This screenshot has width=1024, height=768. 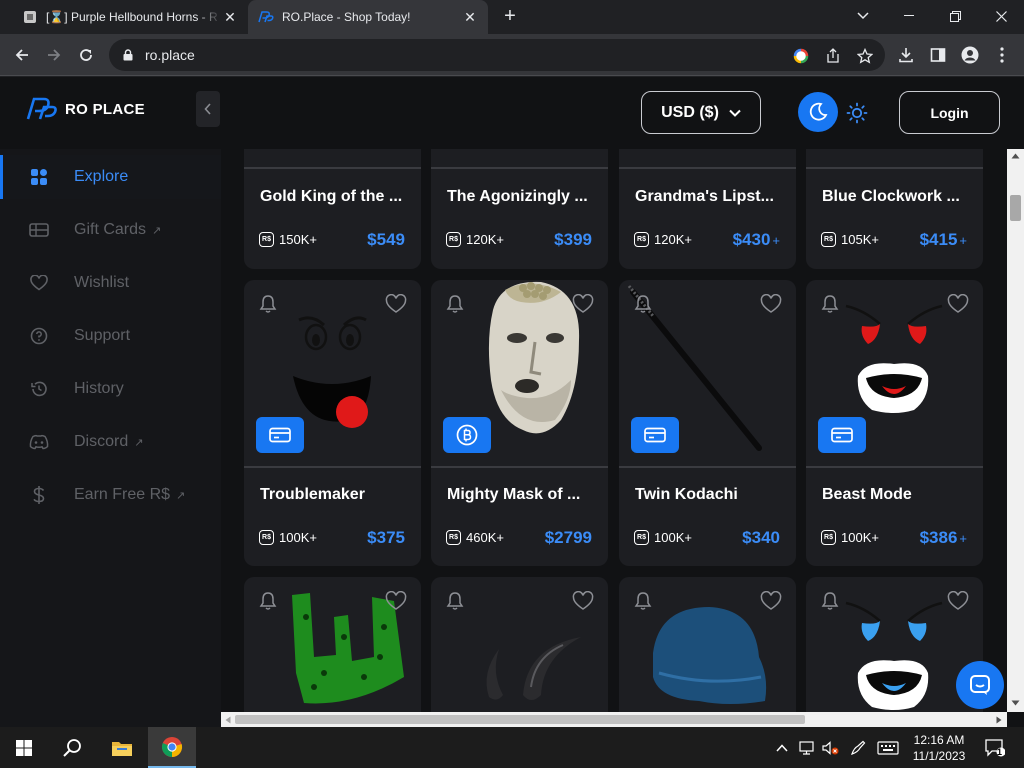 What do you see at coordinates (72, 747) in the screenshot?
I see `search-icon` at bounding box center [72, 747].